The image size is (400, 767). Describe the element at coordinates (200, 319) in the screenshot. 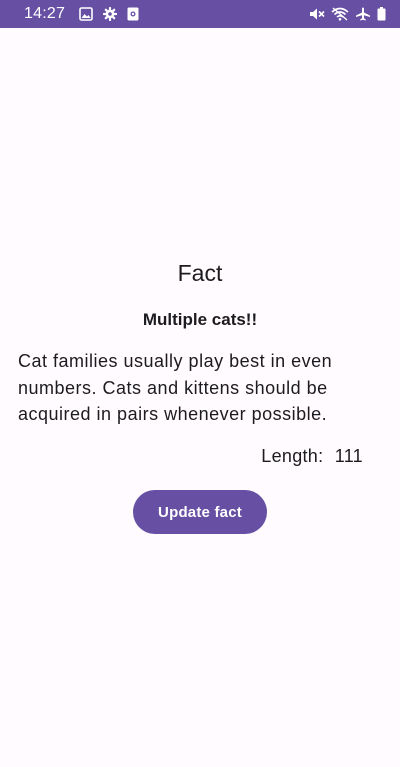

I see `fact-subtitle: Multiple cats!!` at that location.